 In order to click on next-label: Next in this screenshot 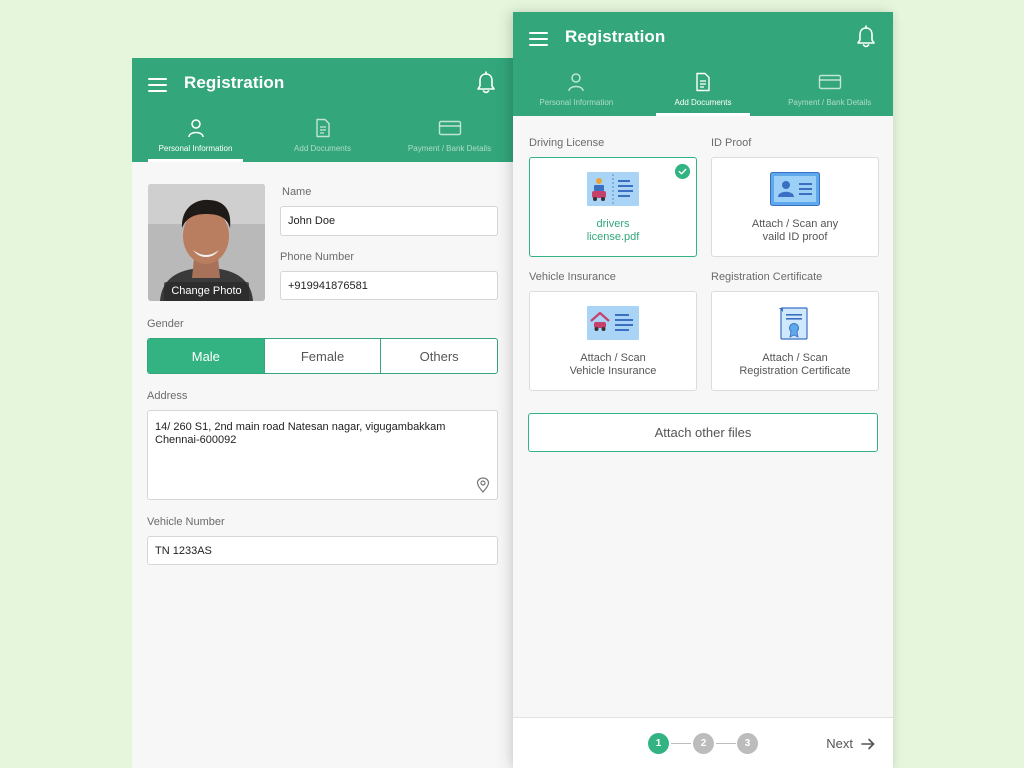, I will do `click(839, 743)`.